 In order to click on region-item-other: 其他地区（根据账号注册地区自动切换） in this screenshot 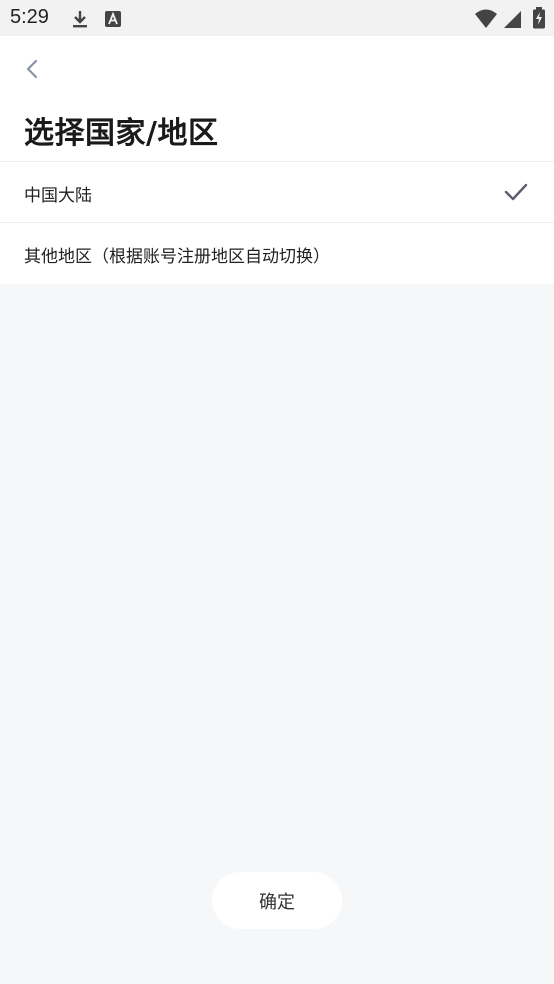, I will do `click(277, 253)`.